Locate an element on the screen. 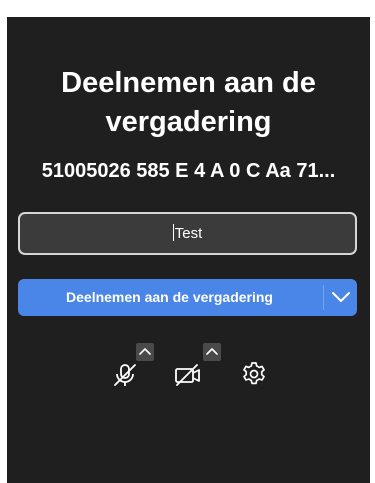  name-input: Test is located at coordinates (187, 233).